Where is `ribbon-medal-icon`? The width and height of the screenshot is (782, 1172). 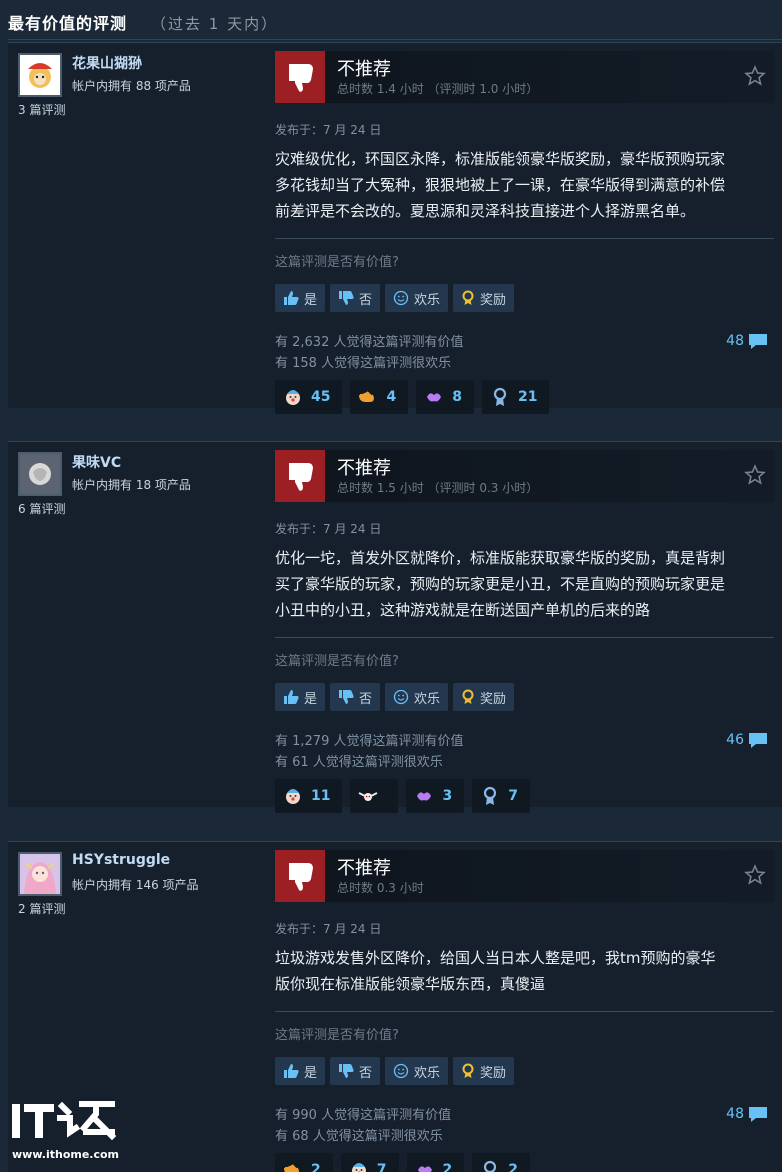
ribbon-medal-icon is located at coordinates (490, 796).